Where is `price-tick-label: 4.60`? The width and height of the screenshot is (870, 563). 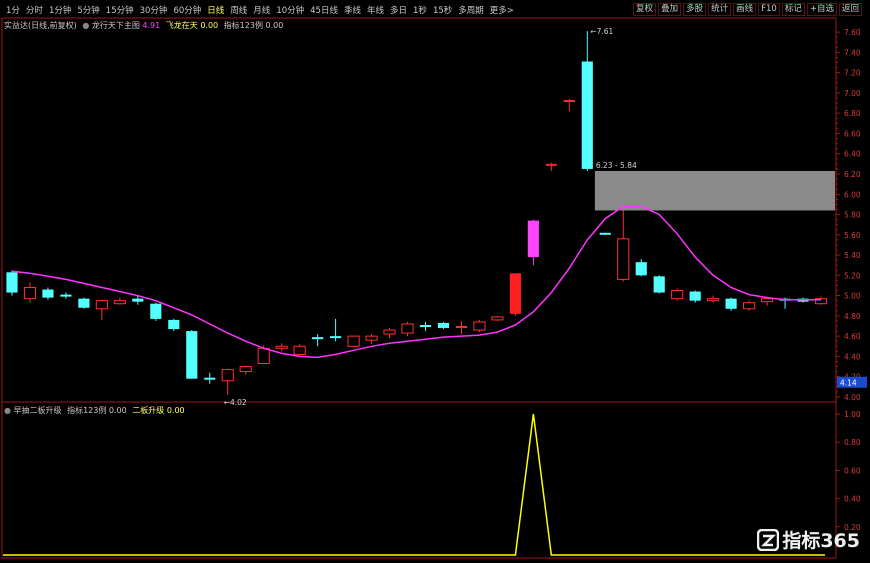
price-tick-label: 4.60 is located at coordinates (852, 336).